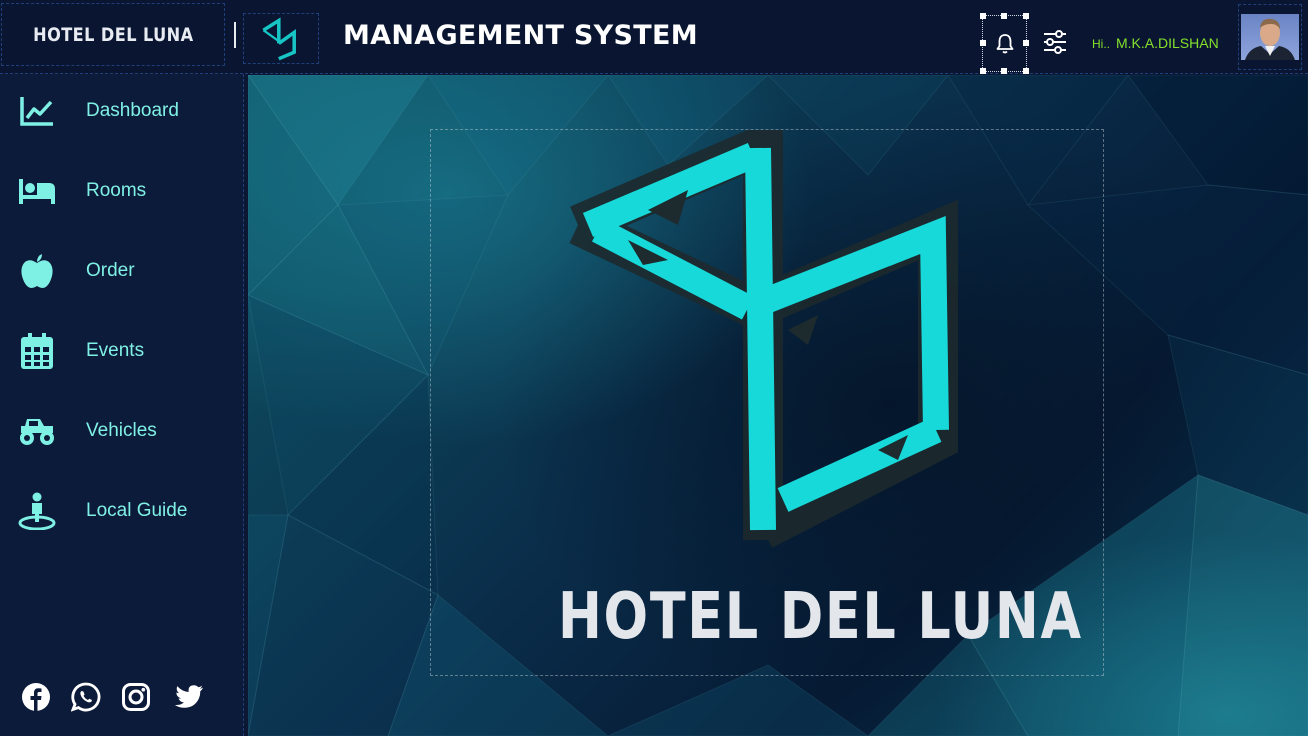  I want to click on notification-button, so click(1004, 43).